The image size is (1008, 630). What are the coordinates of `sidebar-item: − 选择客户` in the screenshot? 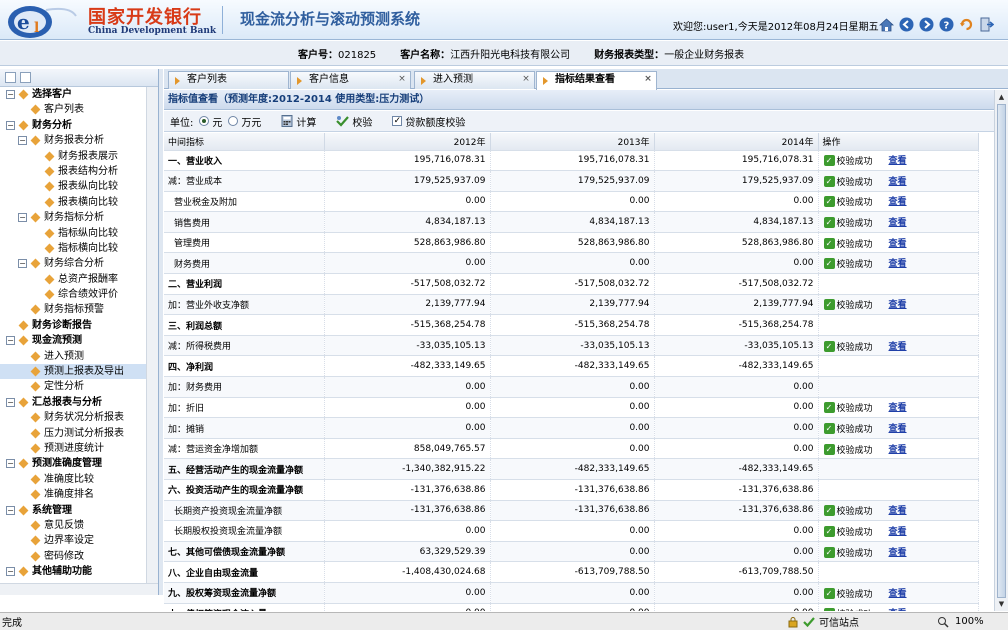 It's located at (79, 94).